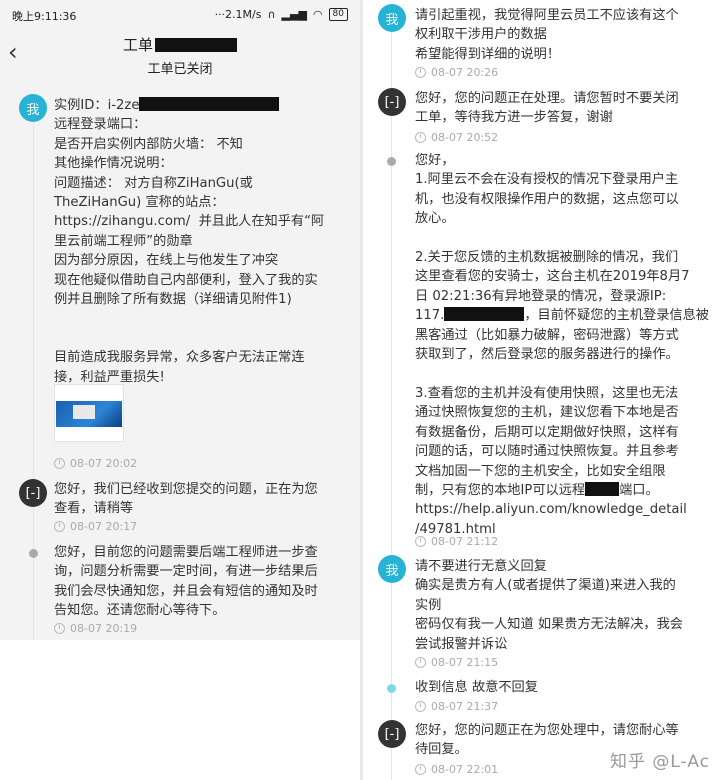 The image size is (720, 780). Describe the element at coordinates (476, 687) in the screenshot. I see `message-text: 收到信息 故意不回复` at that location.